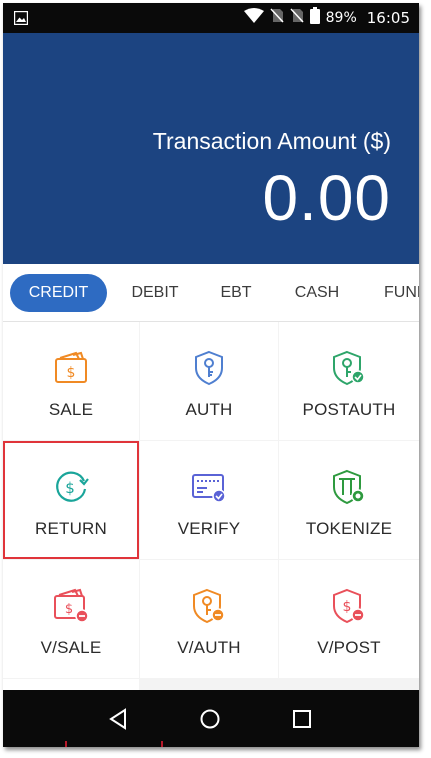  What do you see at coordinates (349, 487) in the screenshot?
I see `shield-token-icon` at bounding box center [349, 487].